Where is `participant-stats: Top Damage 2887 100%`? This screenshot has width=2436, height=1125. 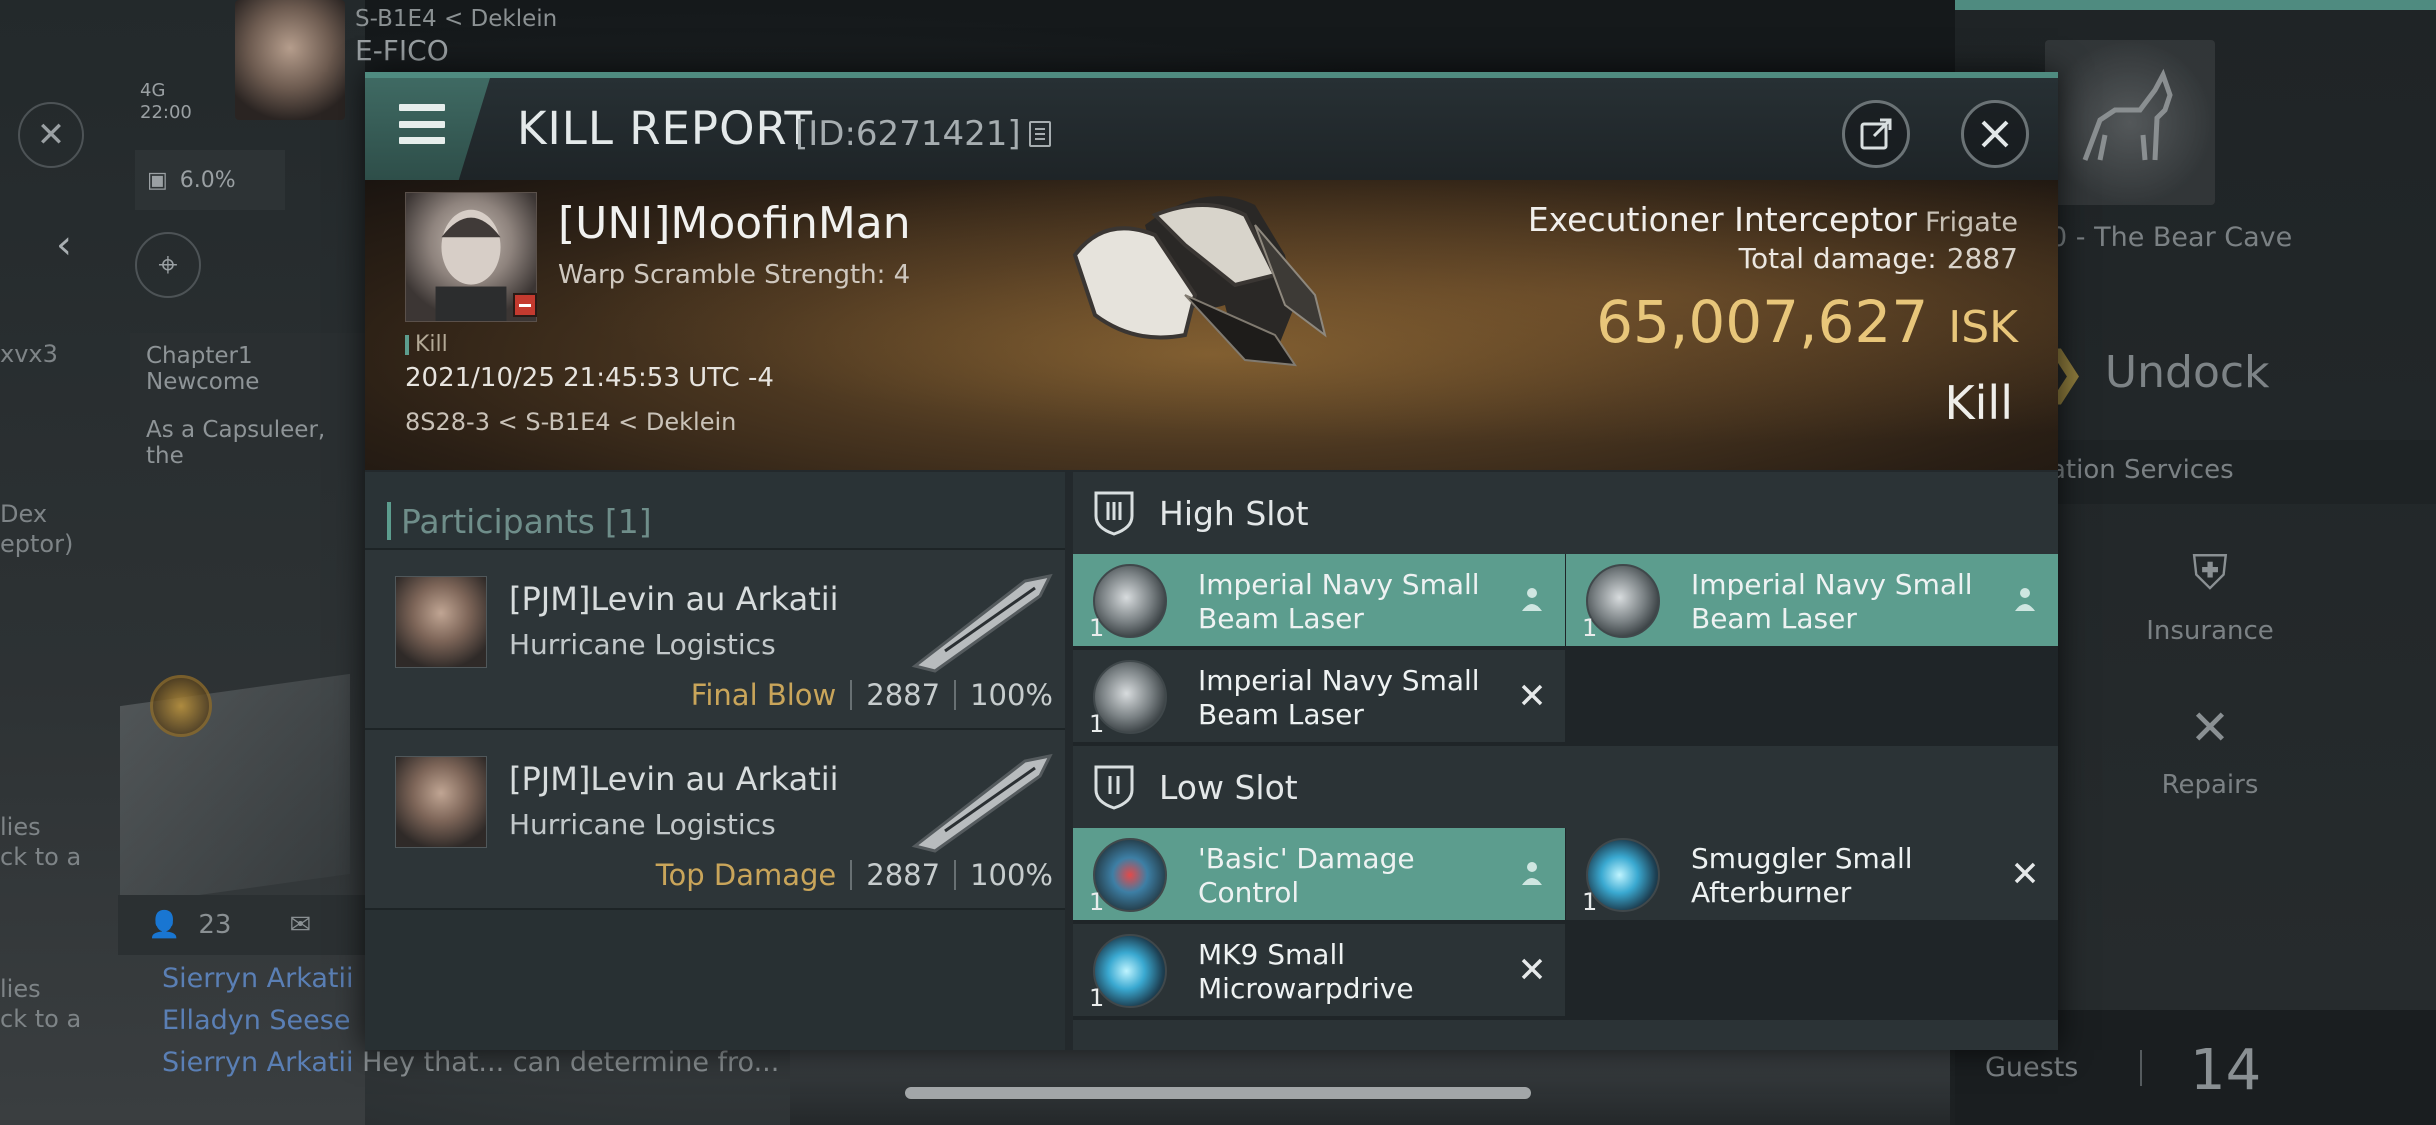
participant-stats: Top Damage 2887 100% is located at coordinates (854, 875).